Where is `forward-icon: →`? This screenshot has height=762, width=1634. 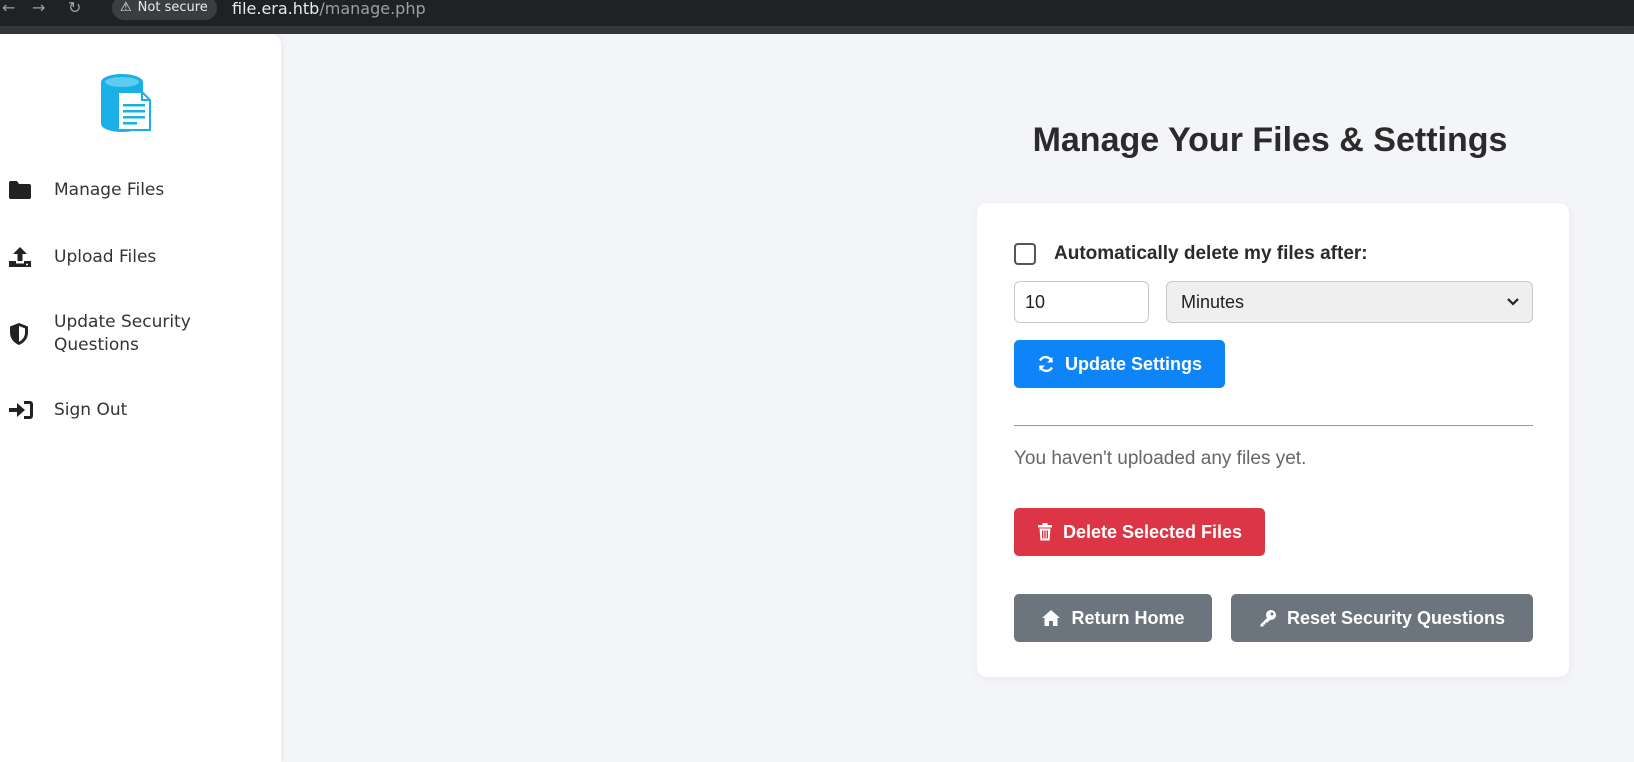
forward-icon: → is located at coordinates (38, 9).